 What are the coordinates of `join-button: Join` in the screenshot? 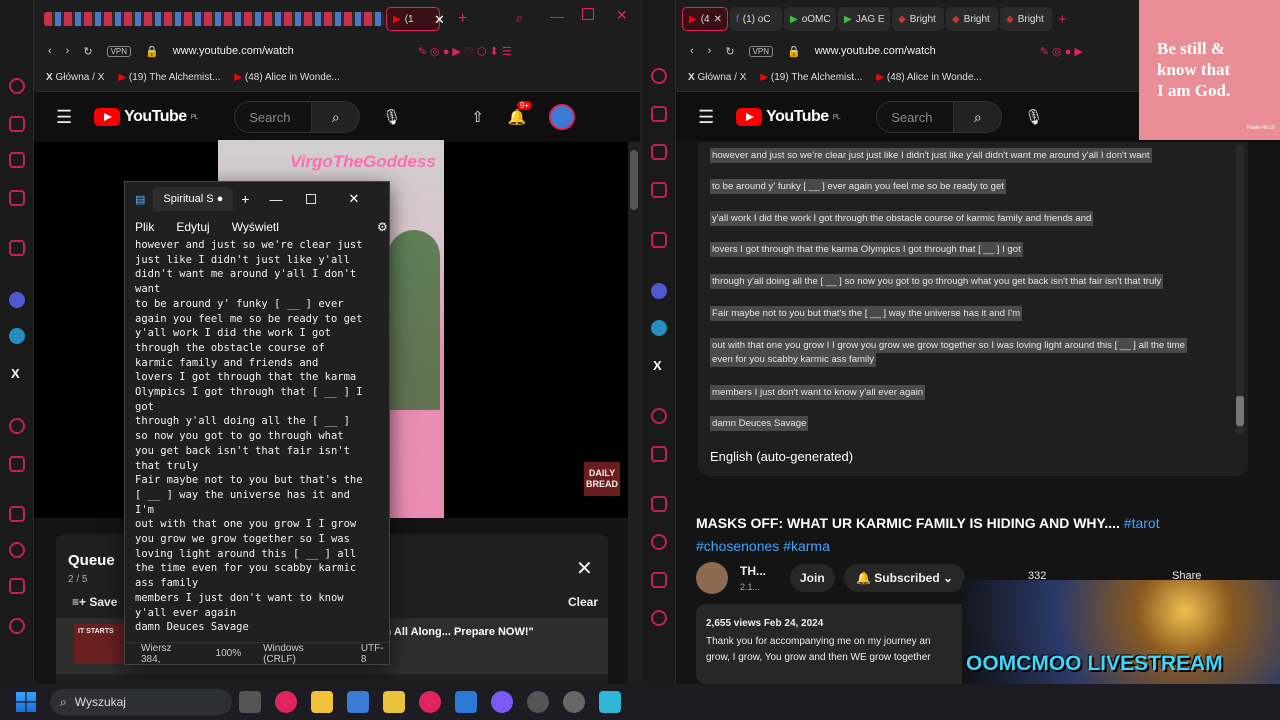 It's located at (812, 578).